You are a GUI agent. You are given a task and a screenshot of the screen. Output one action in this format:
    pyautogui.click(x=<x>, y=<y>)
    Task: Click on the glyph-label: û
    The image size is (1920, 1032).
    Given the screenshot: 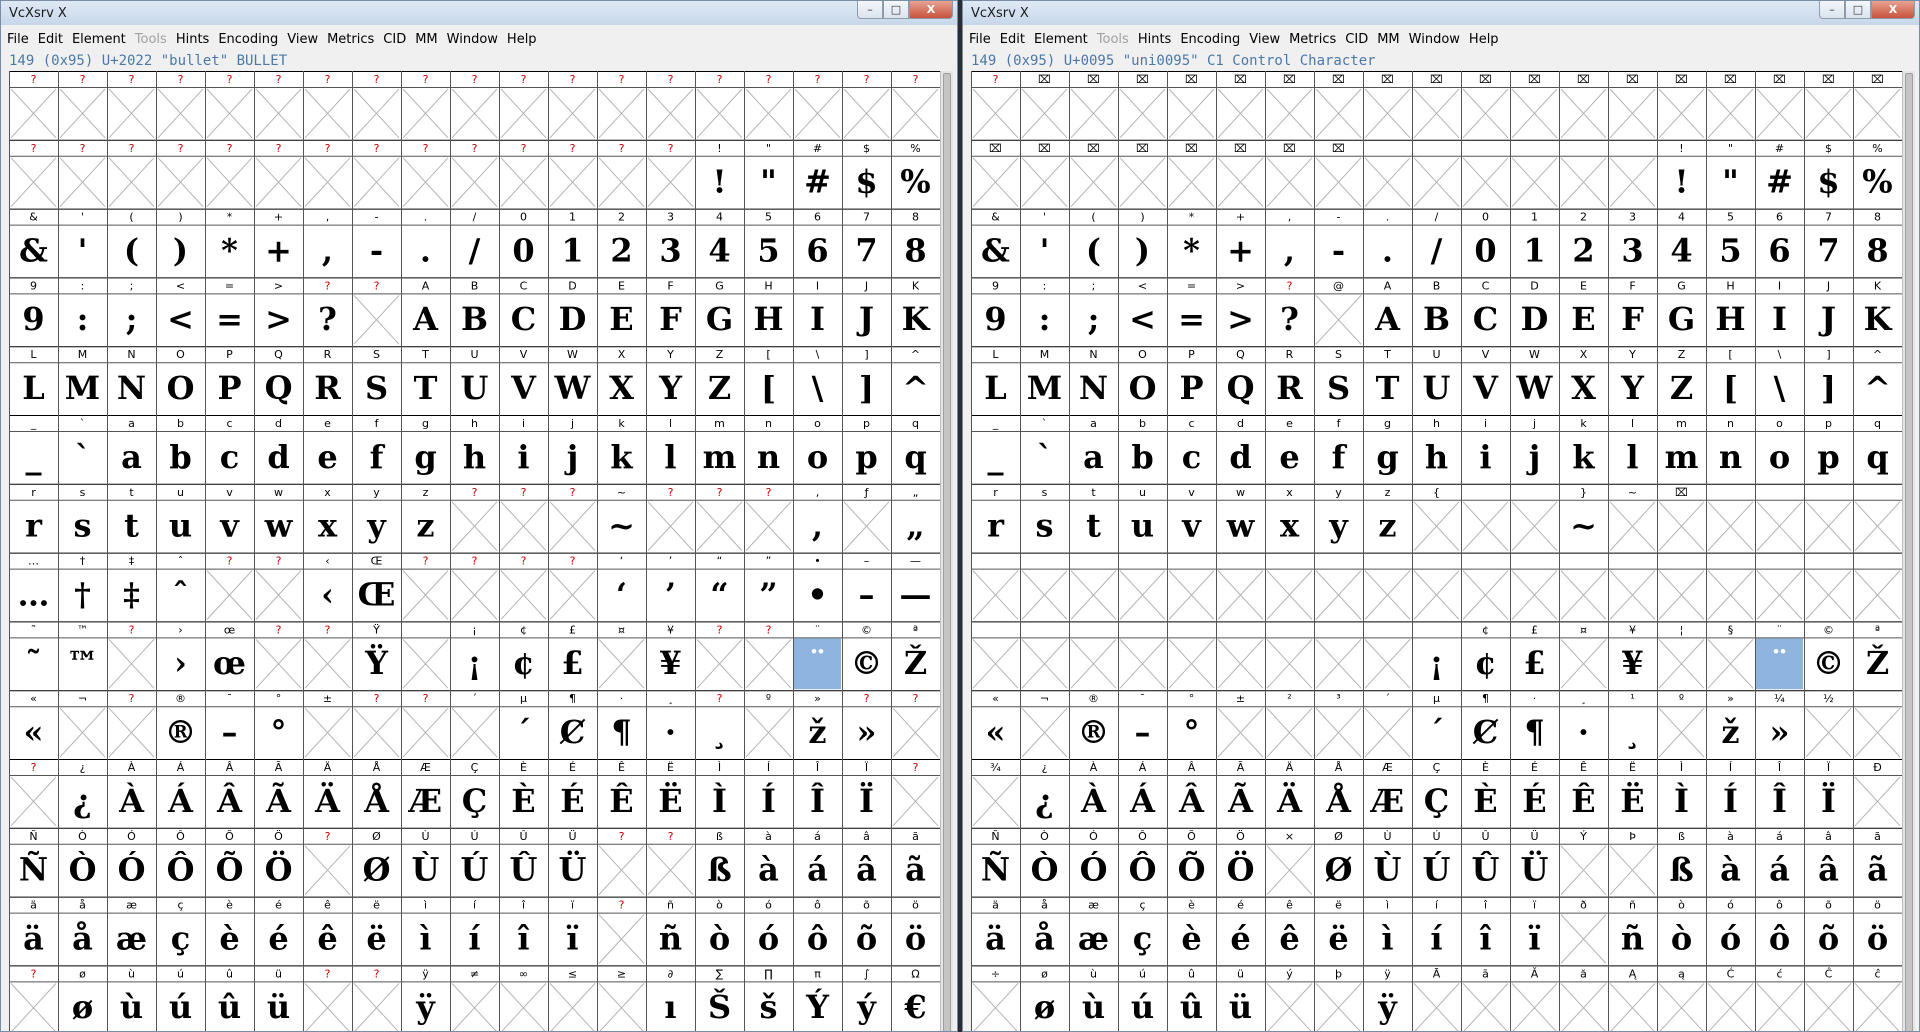 What is the action you would take?
    pyautogui.click(x=229, y=973)
    